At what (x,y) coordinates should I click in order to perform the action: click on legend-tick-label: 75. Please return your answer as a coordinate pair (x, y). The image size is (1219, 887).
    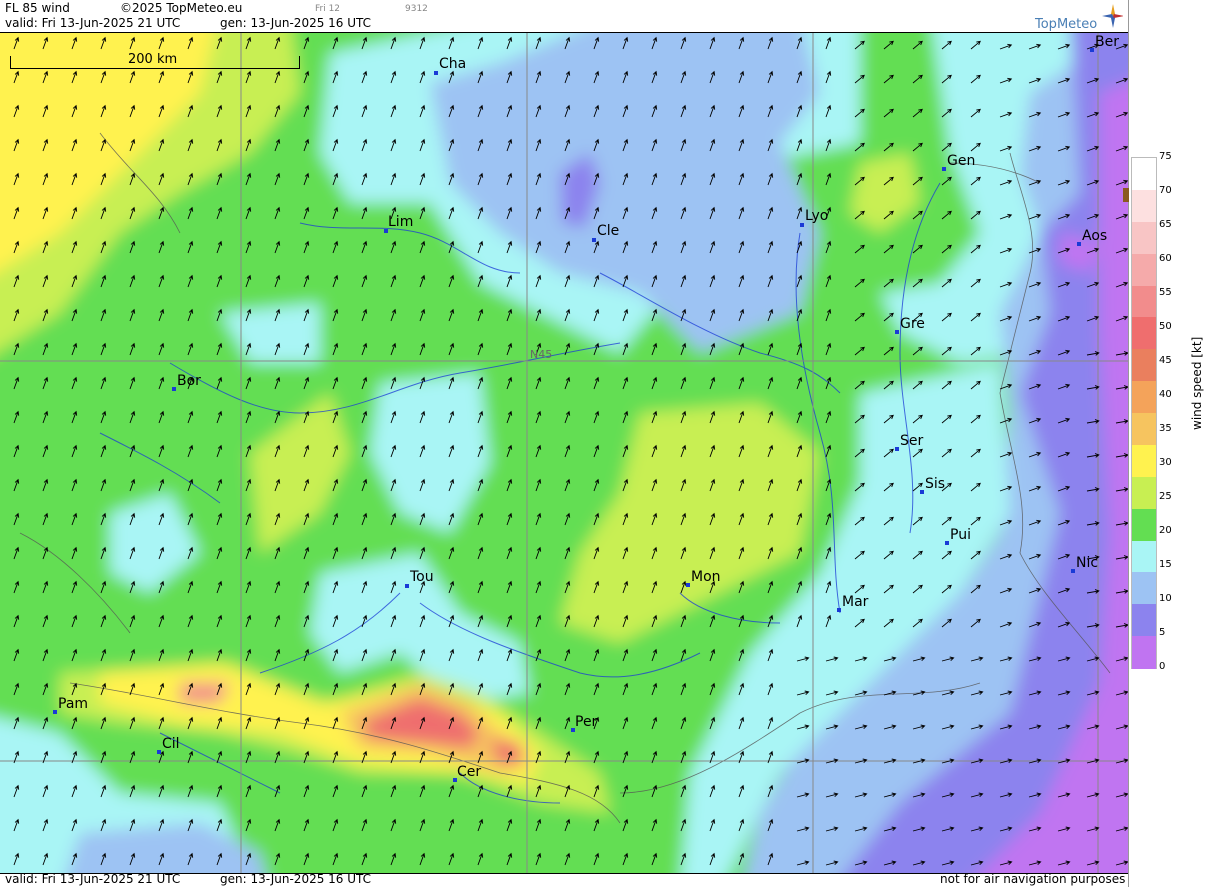
    Looking at the image, I should click on (1165, 156).